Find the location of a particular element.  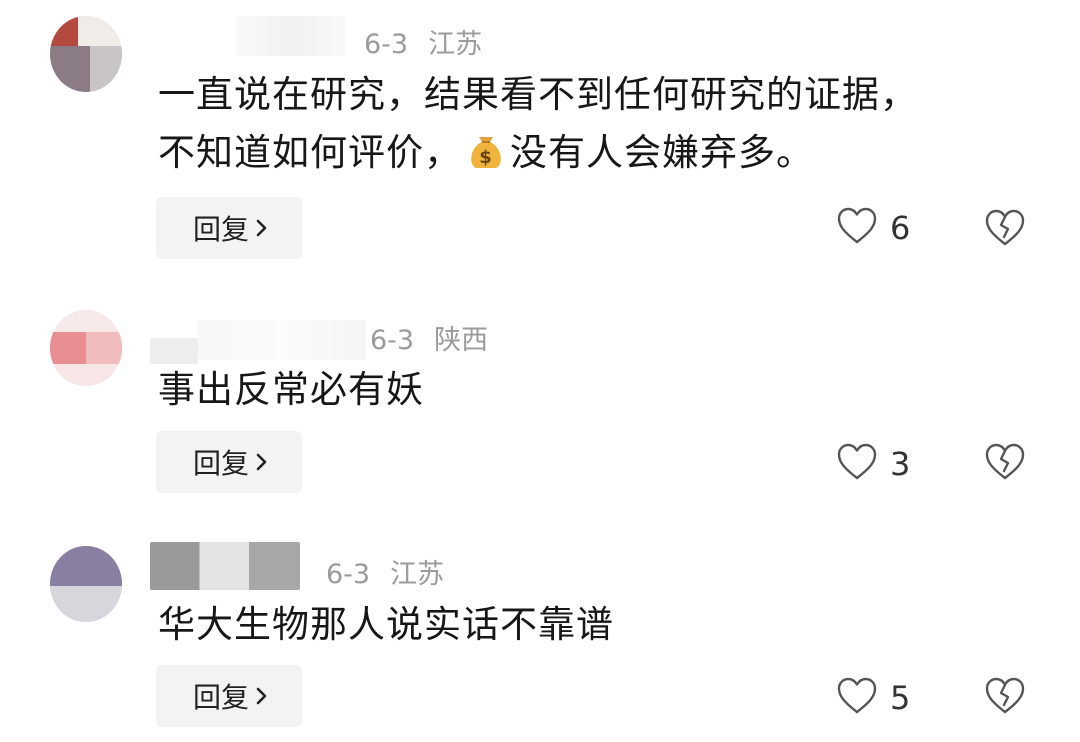

money-bag-icon: $ is located at coordinates (486, 157).